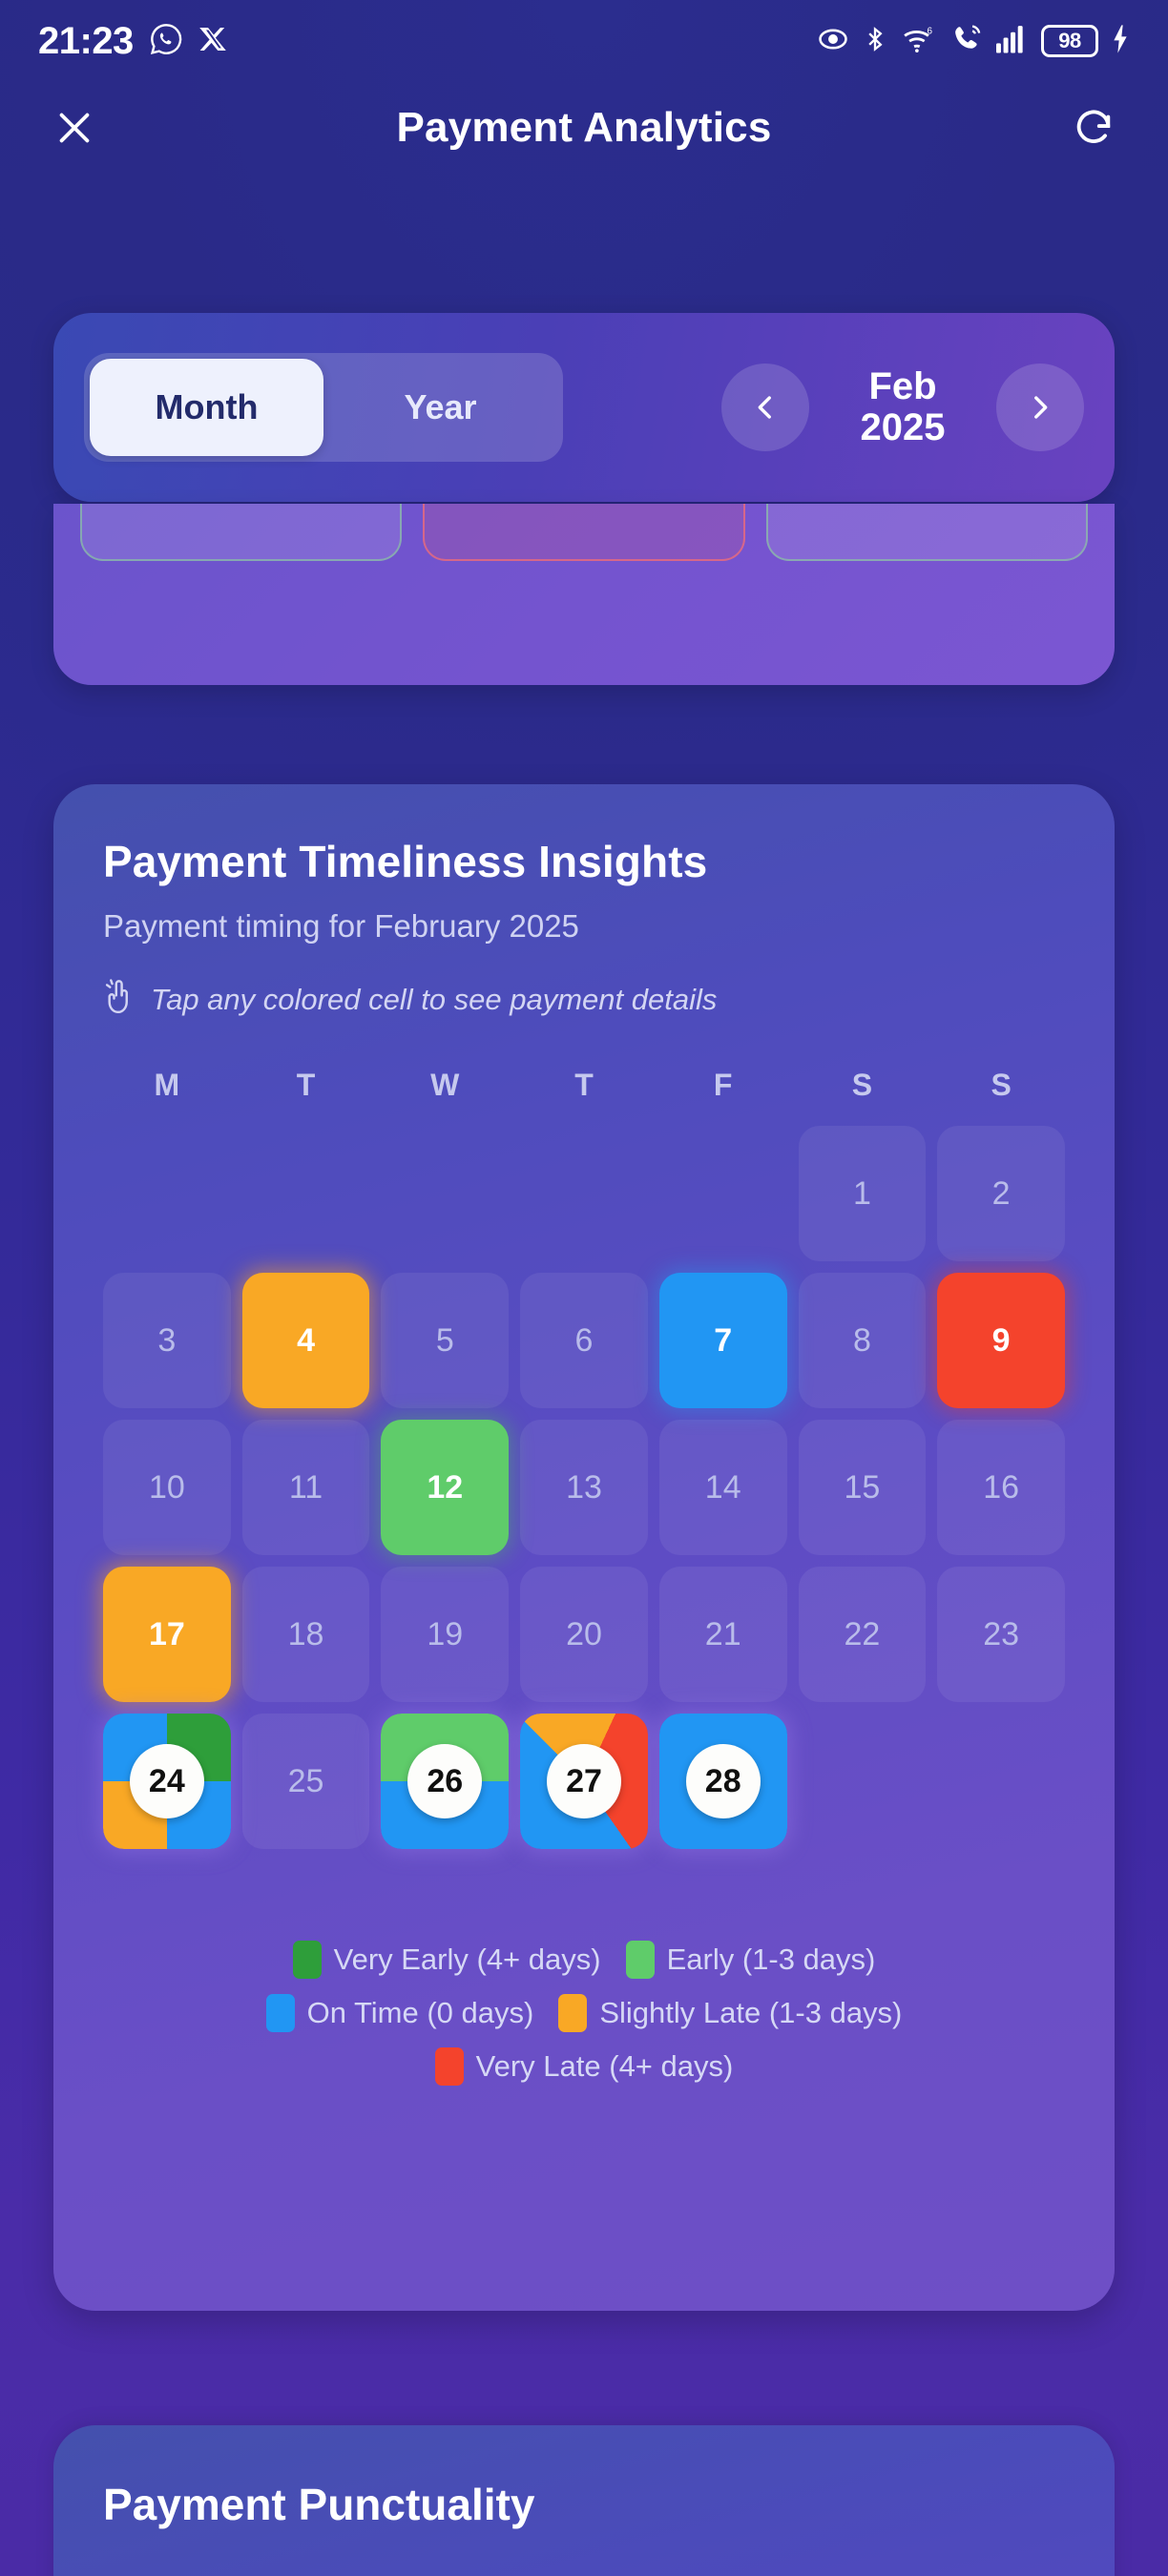  I want to click on calendar-day-cell: 28, so click(722, 1781).